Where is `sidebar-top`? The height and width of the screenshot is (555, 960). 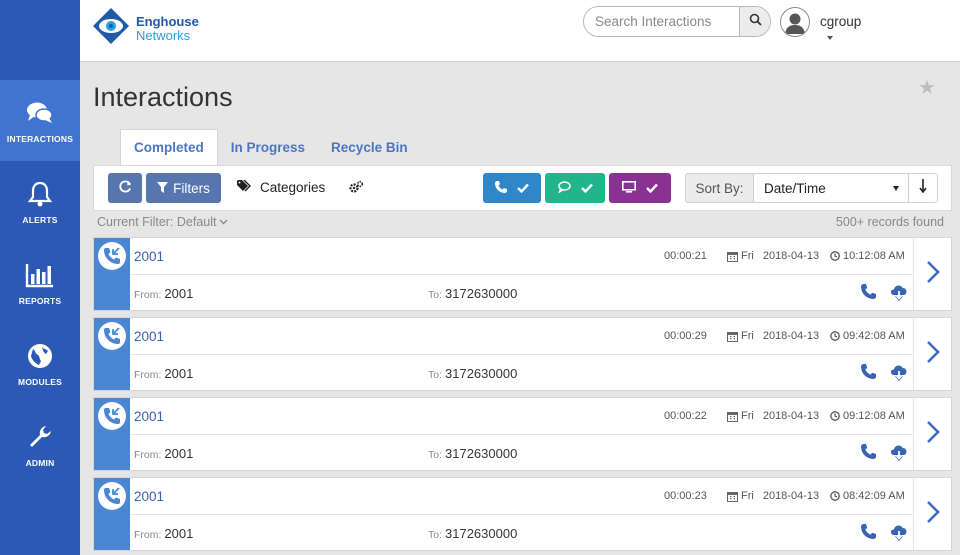 sidebar-top is located at coordinates (40, 40).